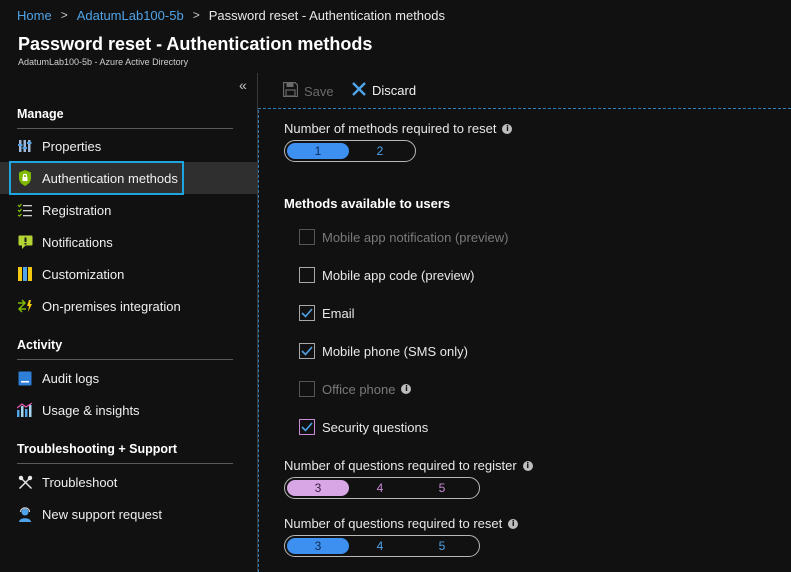  I want to click on command-bar: Save Discard, so click(524, 91).